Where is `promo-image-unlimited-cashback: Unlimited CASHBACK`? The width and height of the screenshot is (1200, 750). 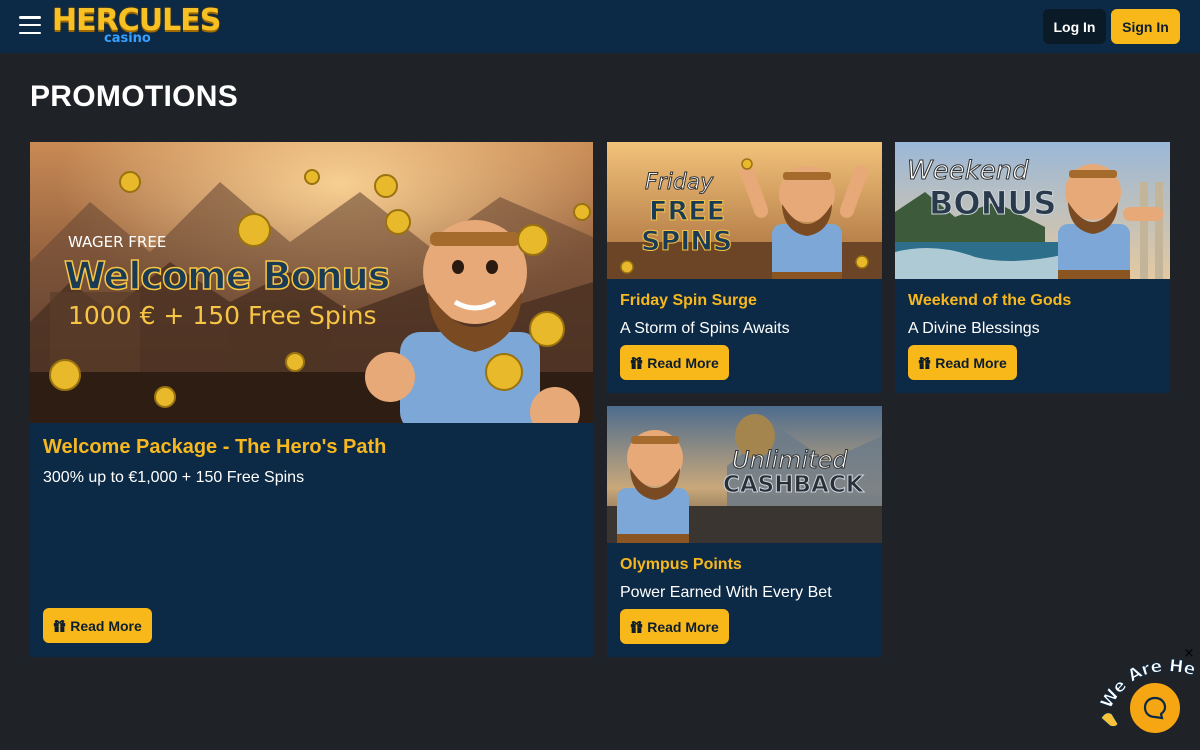 promo-image-unlimited-cashback: Unlimited CASHBACK is located at coordinates (744, 474).